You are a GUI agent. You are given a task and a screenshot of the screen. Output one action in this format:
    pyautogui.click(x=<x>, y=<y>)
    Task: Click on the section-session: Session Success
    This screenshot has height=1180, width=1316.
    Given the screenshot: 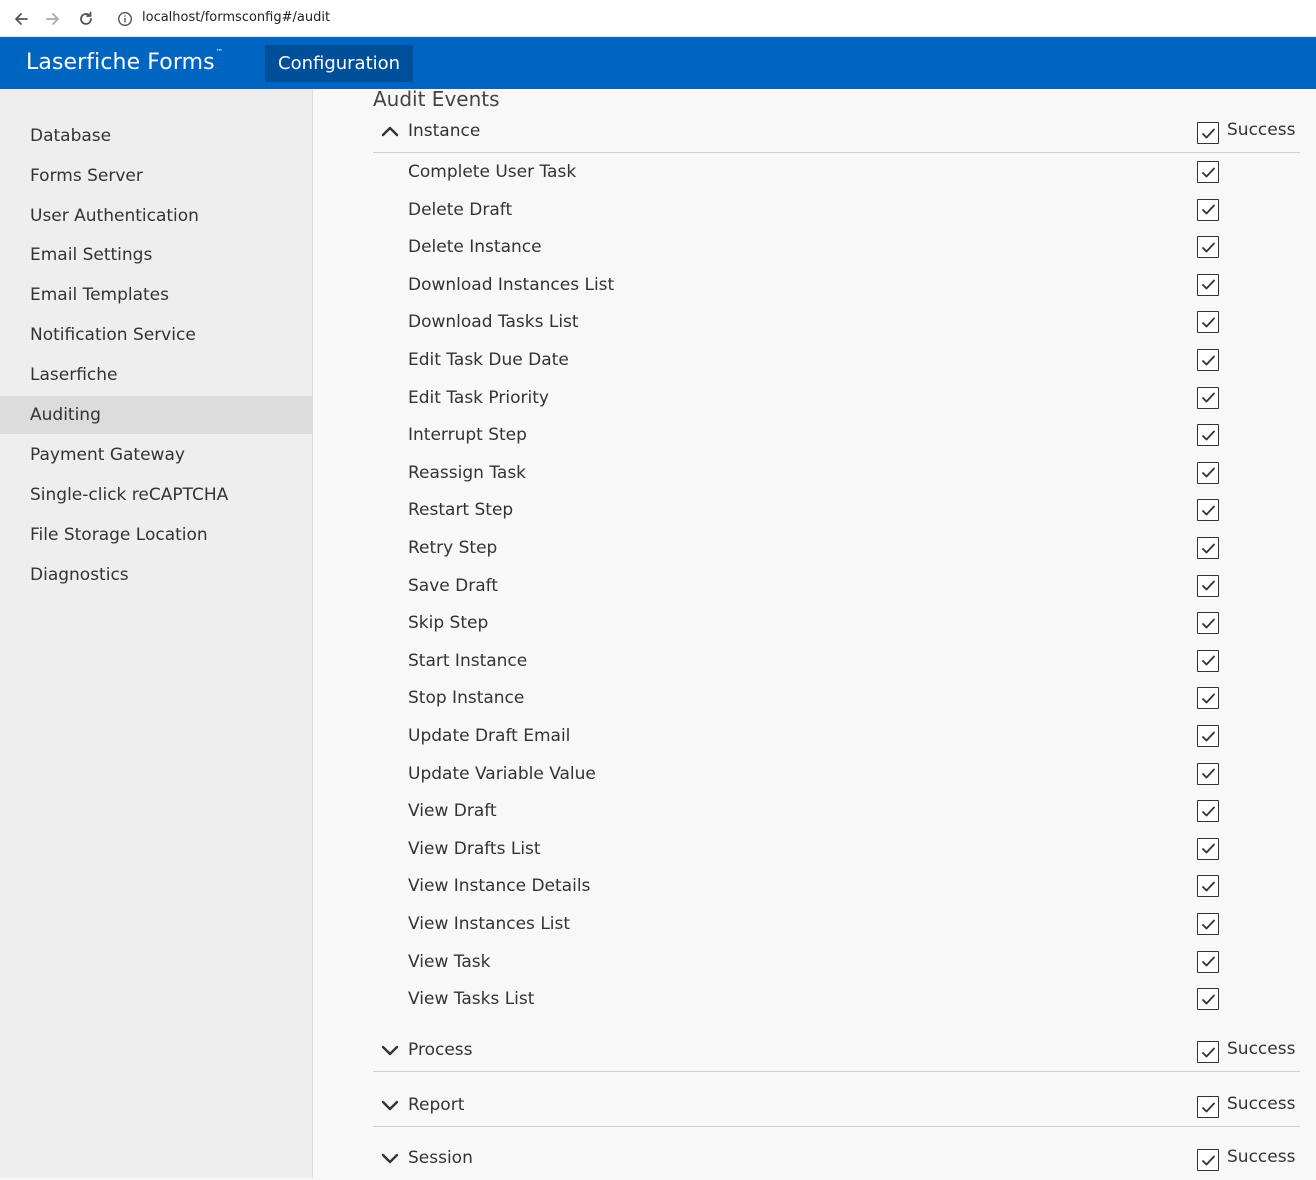 What is the action you would take?
    pyautogui.click(x=836, y=1160)
    